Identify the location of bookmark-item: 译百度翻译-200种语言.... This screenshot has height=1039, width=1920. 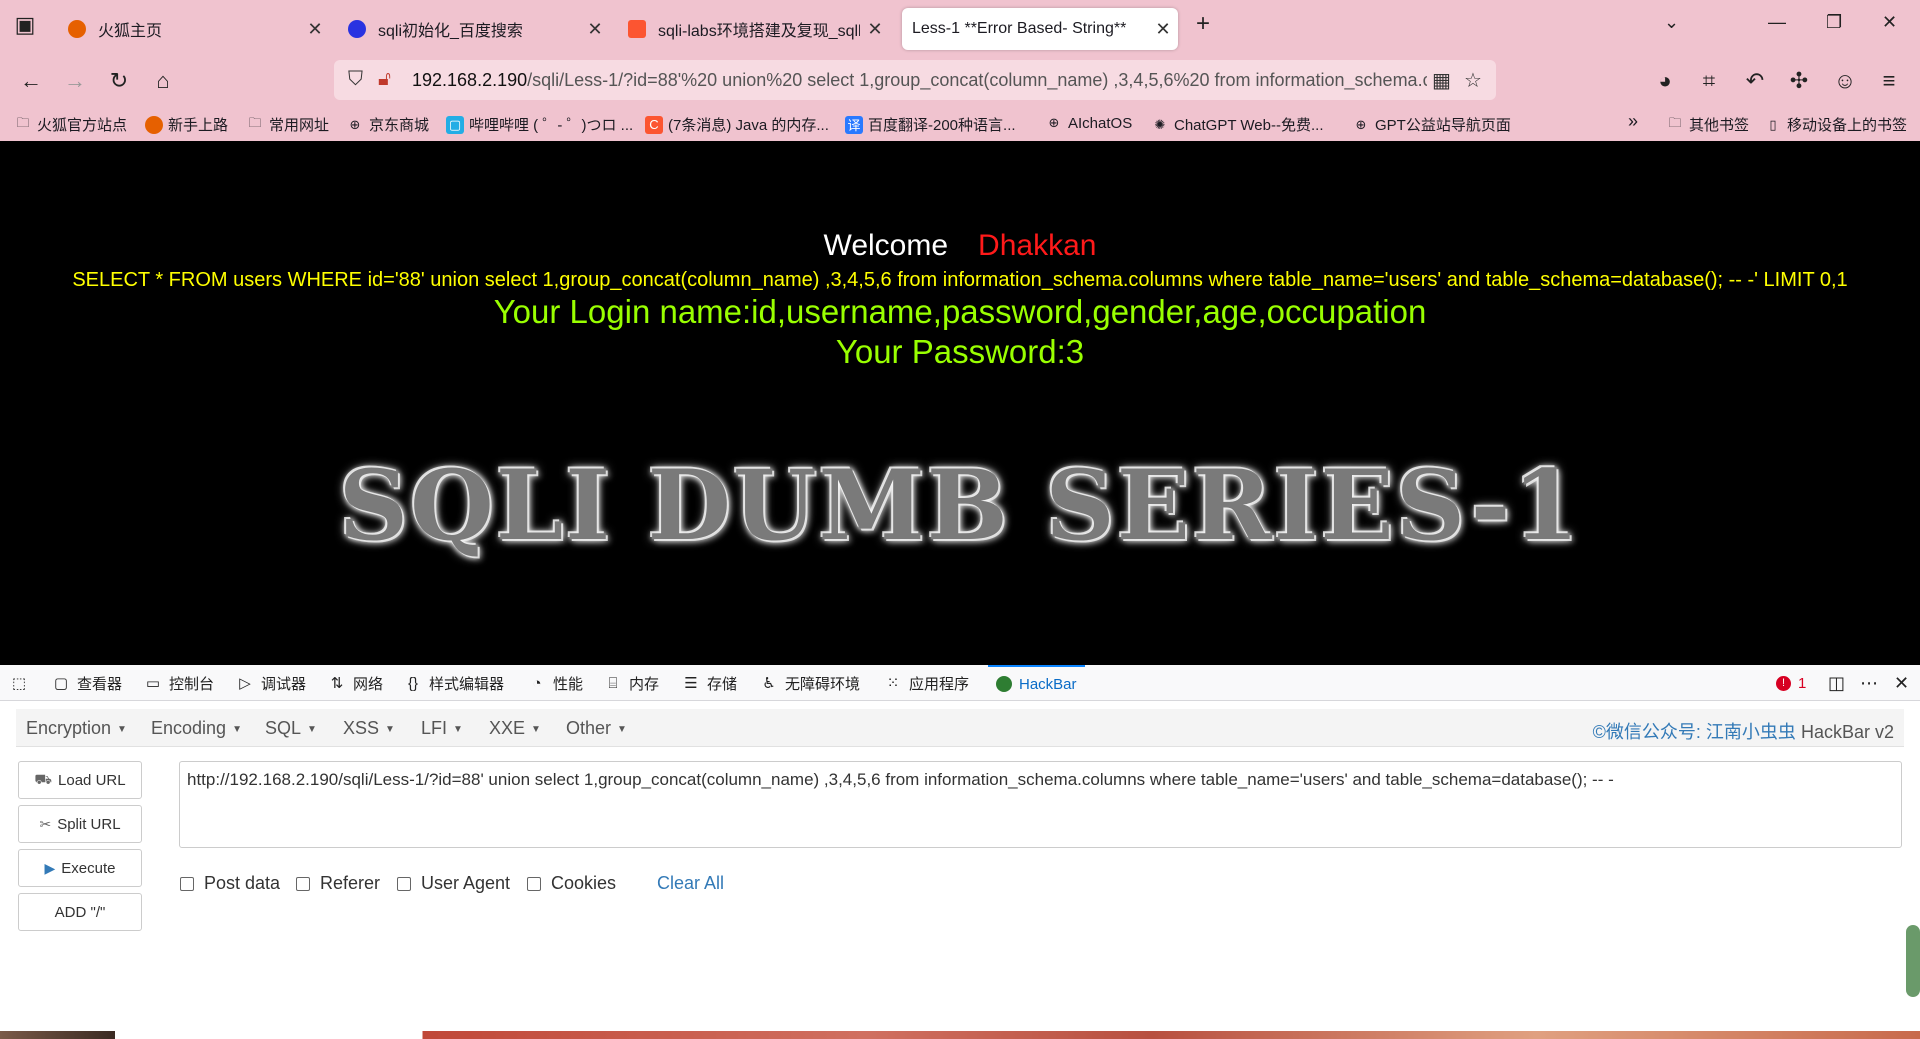
(930, 124).